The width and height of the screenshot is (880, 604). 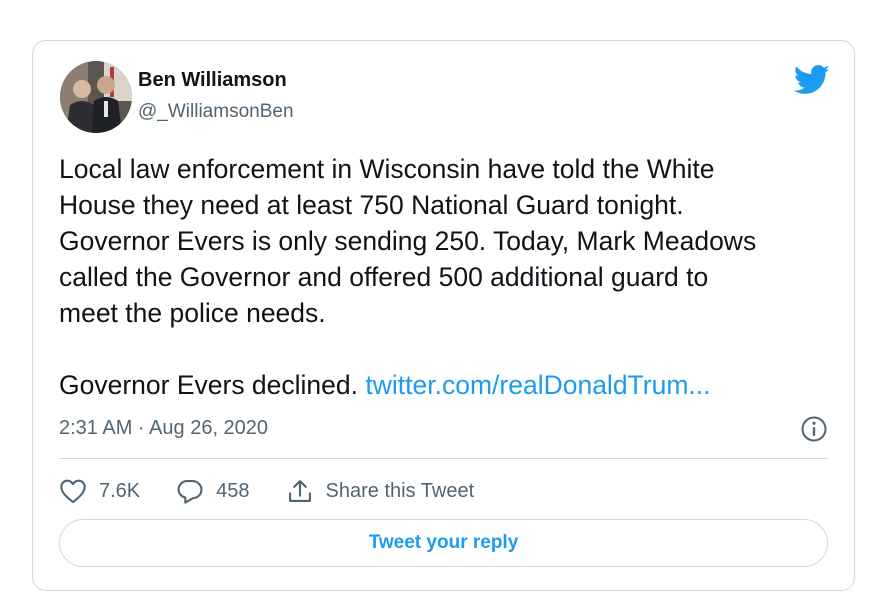 I want to click on author-name: Ben Williamson, so click(x=212, y=80).